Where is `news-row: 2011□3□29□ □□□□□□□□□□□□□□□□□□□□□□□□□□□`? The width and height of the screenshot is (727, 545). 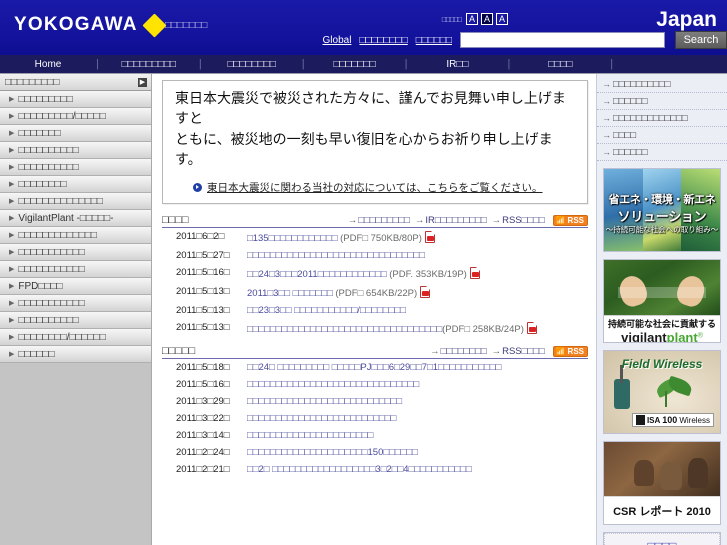 news-row: 2011□3□29□ □□□□□□□□□□□□□□□□□□□□□□□□□□□ is located at coordinates (375, 402).